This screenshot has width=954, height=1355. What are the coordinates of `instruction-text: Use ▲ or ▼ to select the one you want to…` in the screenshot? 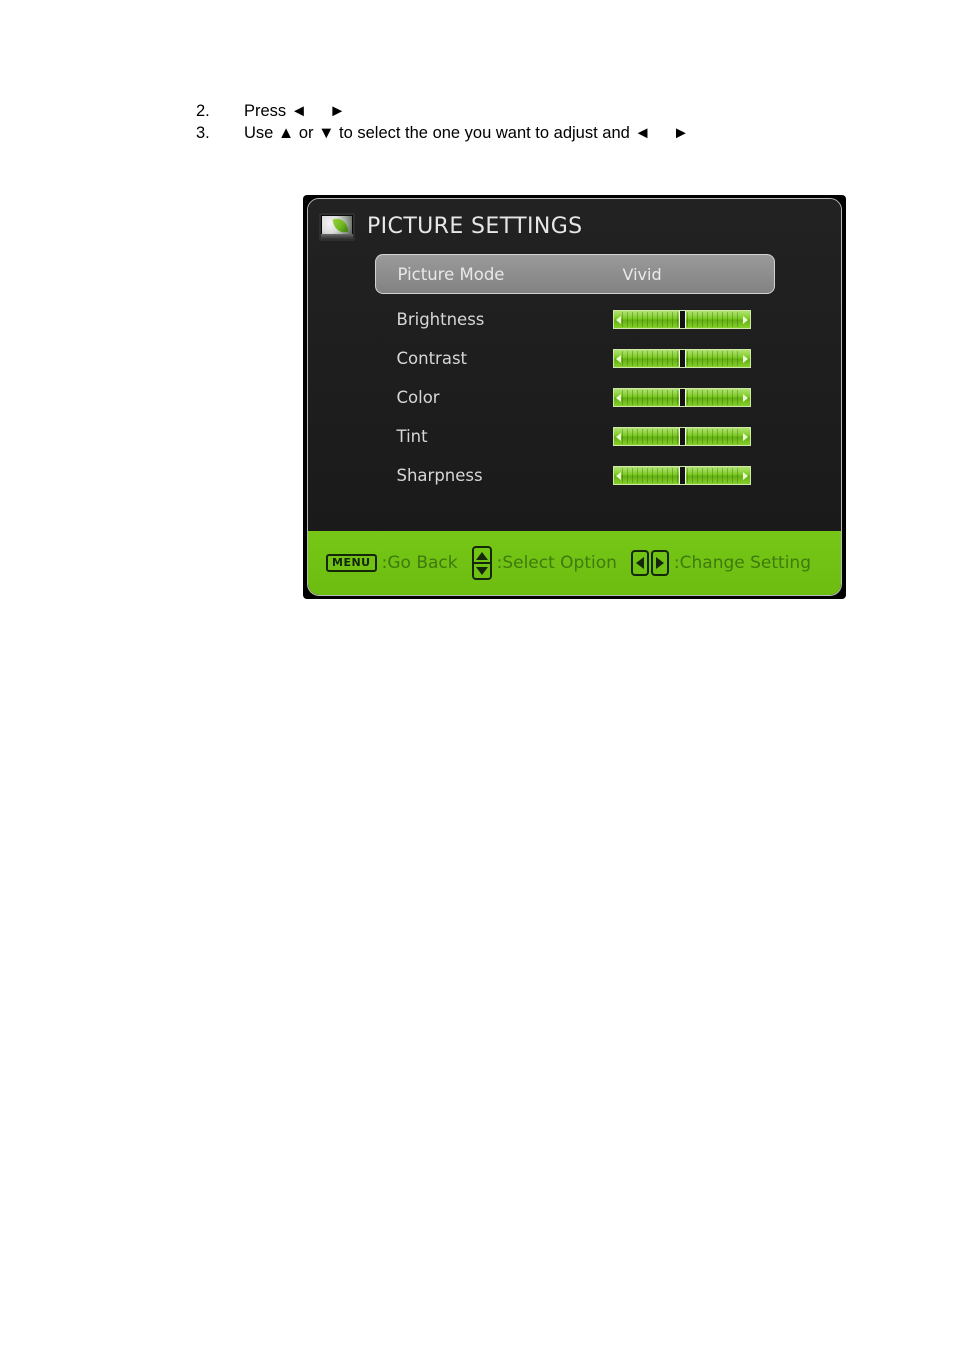 It's located at (530, 133).